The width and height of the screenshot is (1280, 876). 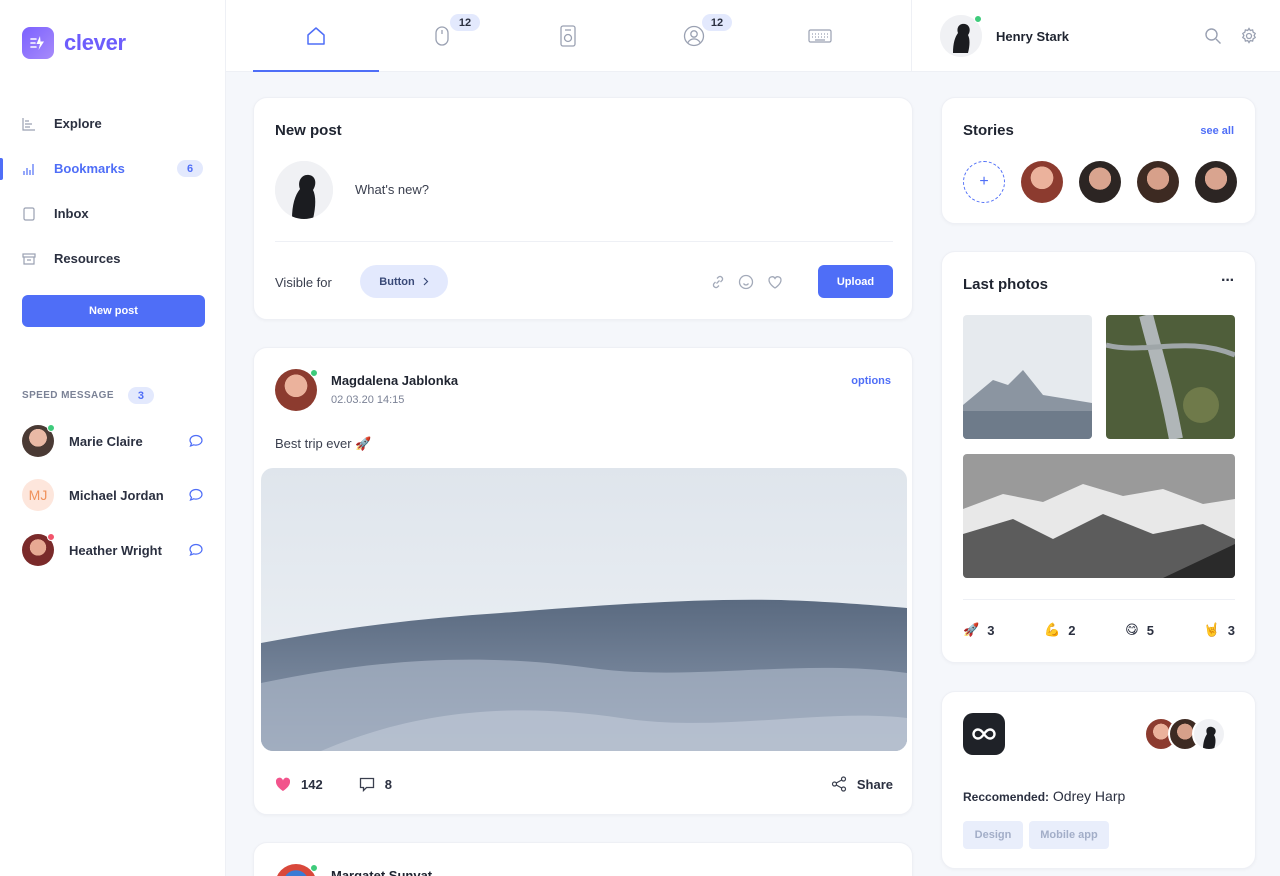 I want to click on heart-filled-icon, so click(x=283, y=784).